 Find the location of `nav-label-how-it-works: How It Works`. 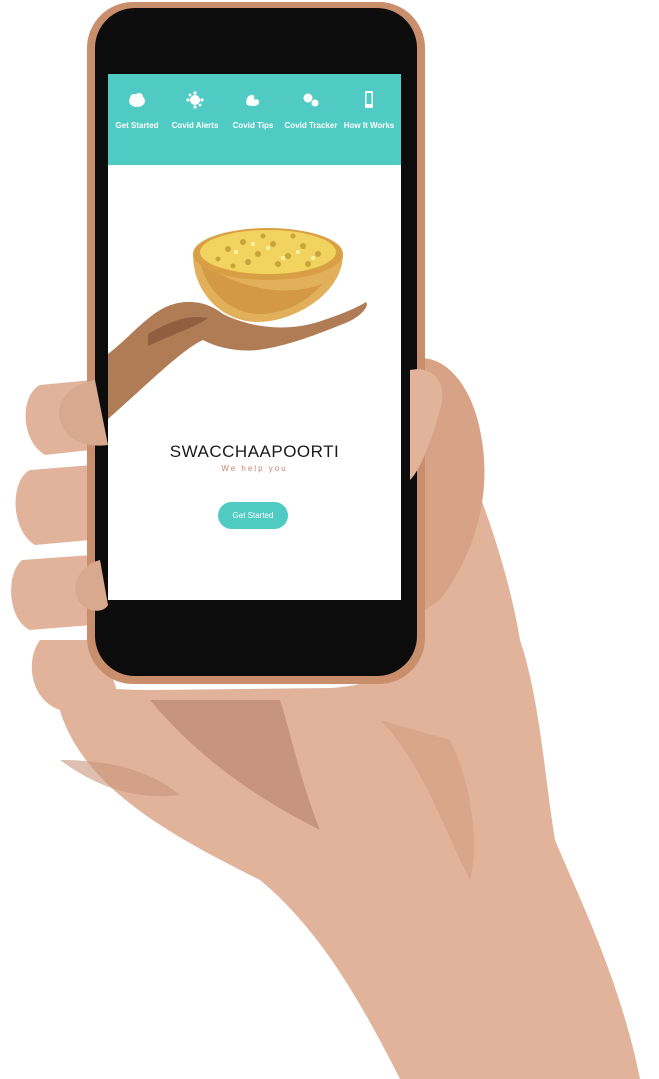

nav-label-how-it-works: How It Works is located at coordinates (369, 125).